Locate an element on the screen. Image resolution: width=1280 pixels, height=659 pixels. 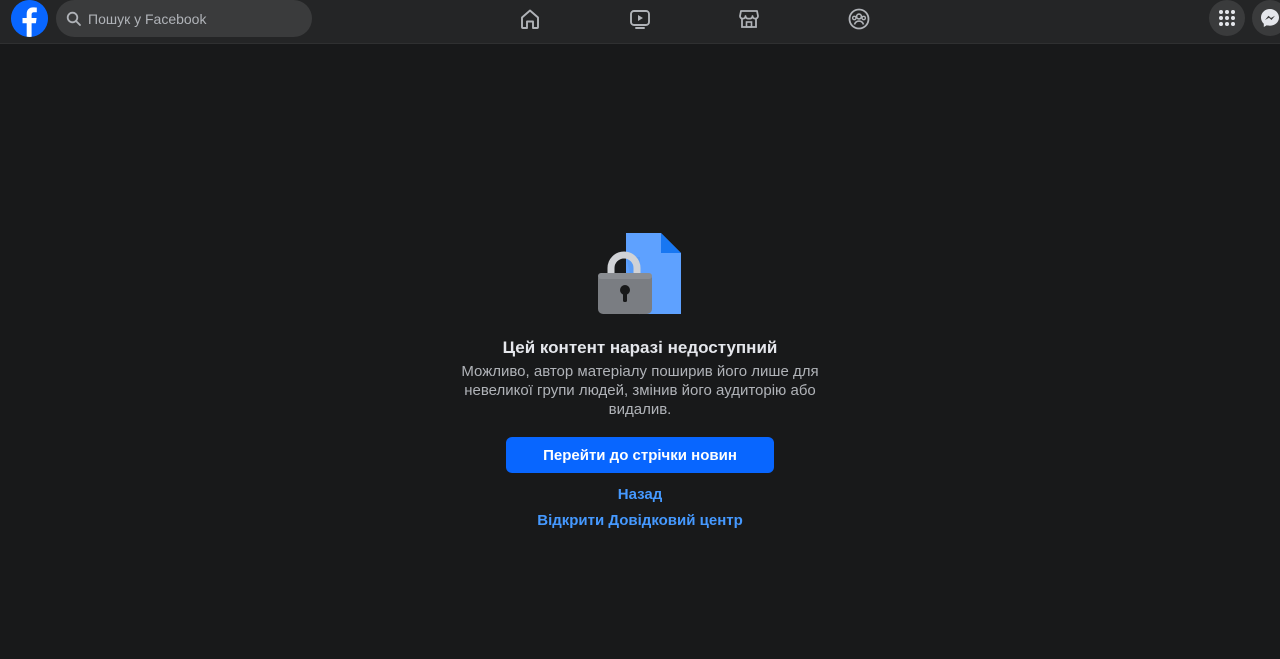
groups-icon is located at coordinates (859, 19).